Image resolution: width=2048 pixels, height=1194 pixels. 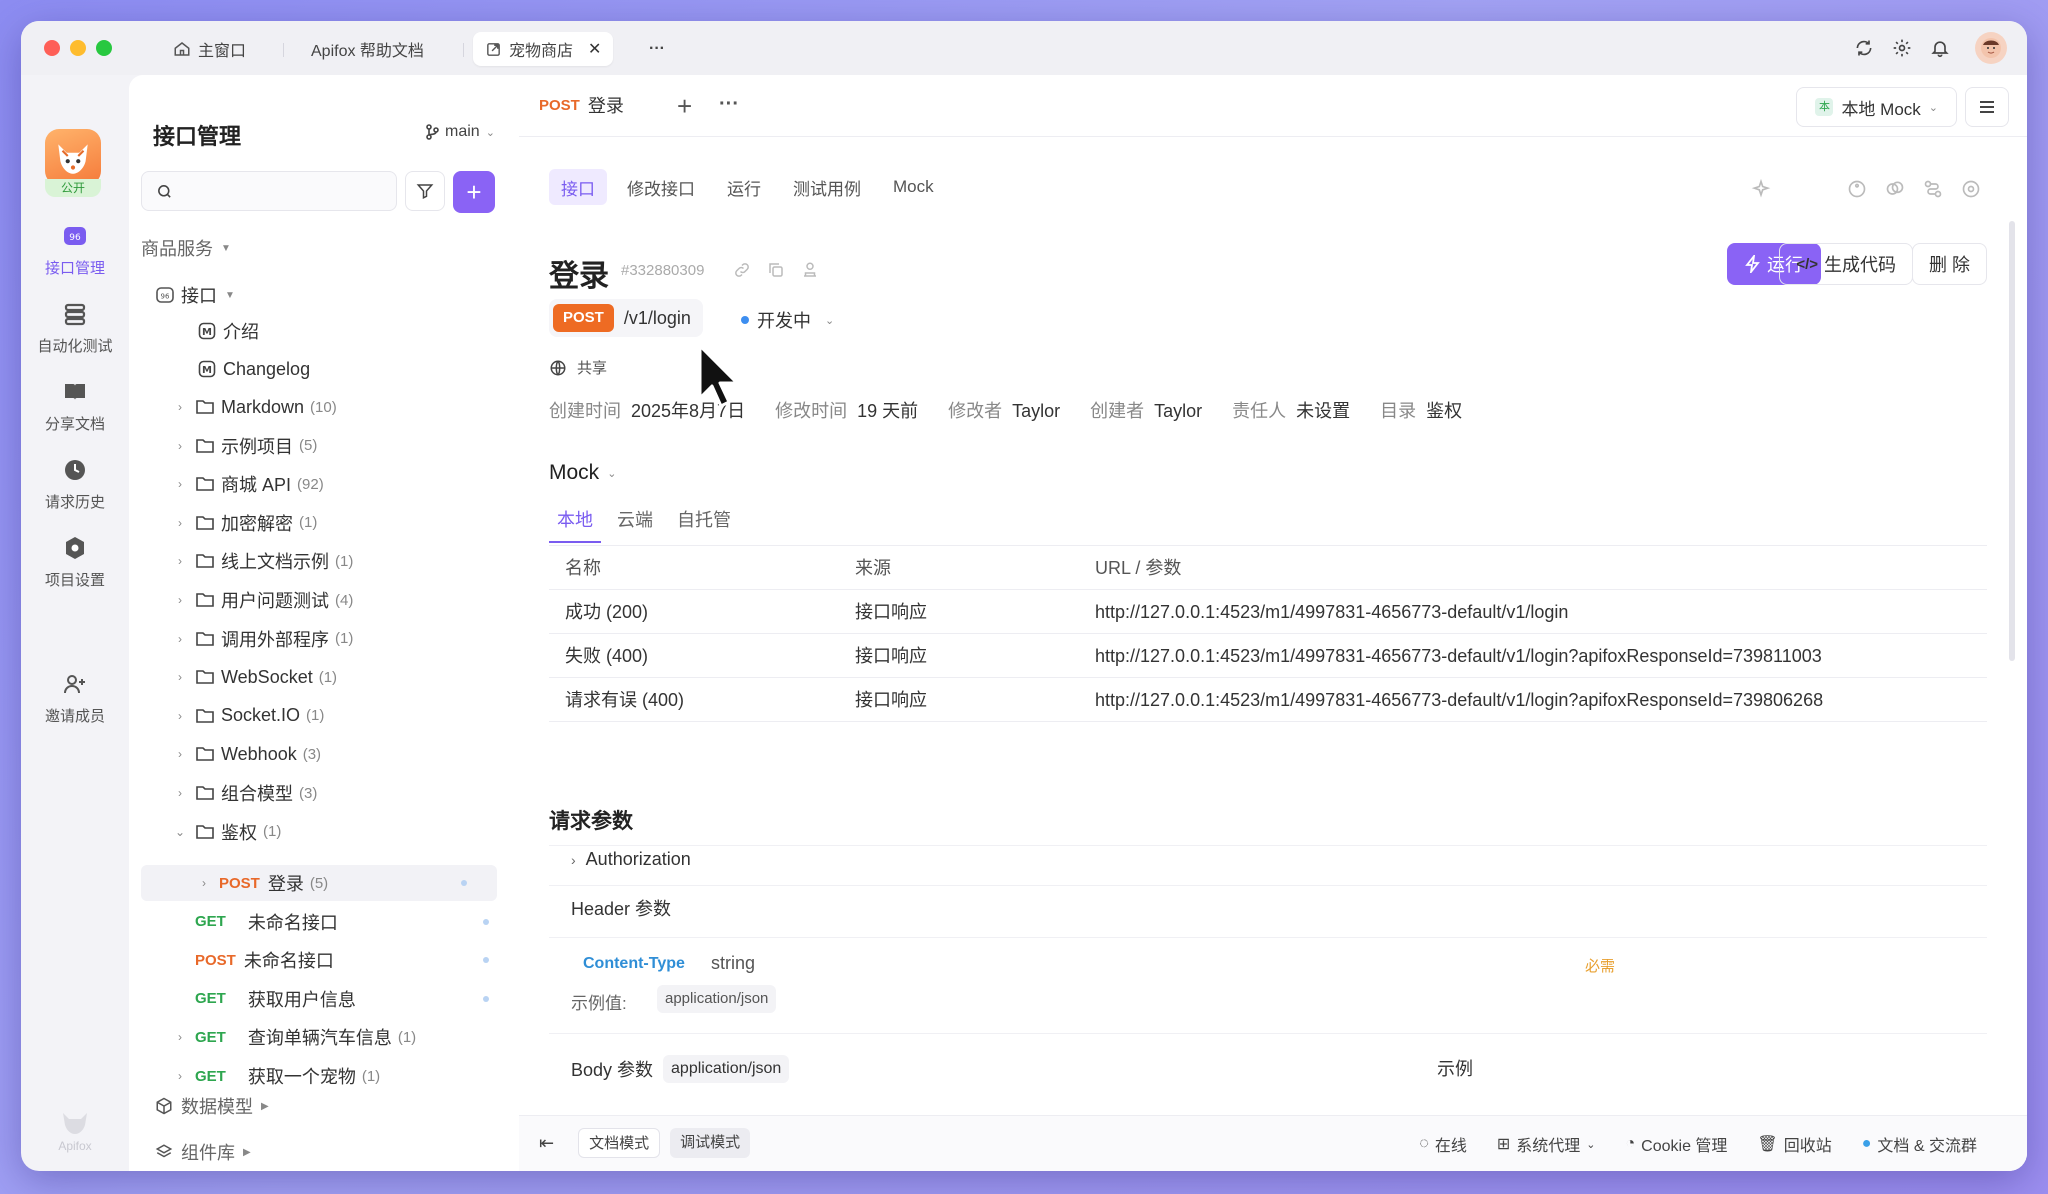 I want to click on tree-doc-intro: M 介绍, so click(x=324, y=331).